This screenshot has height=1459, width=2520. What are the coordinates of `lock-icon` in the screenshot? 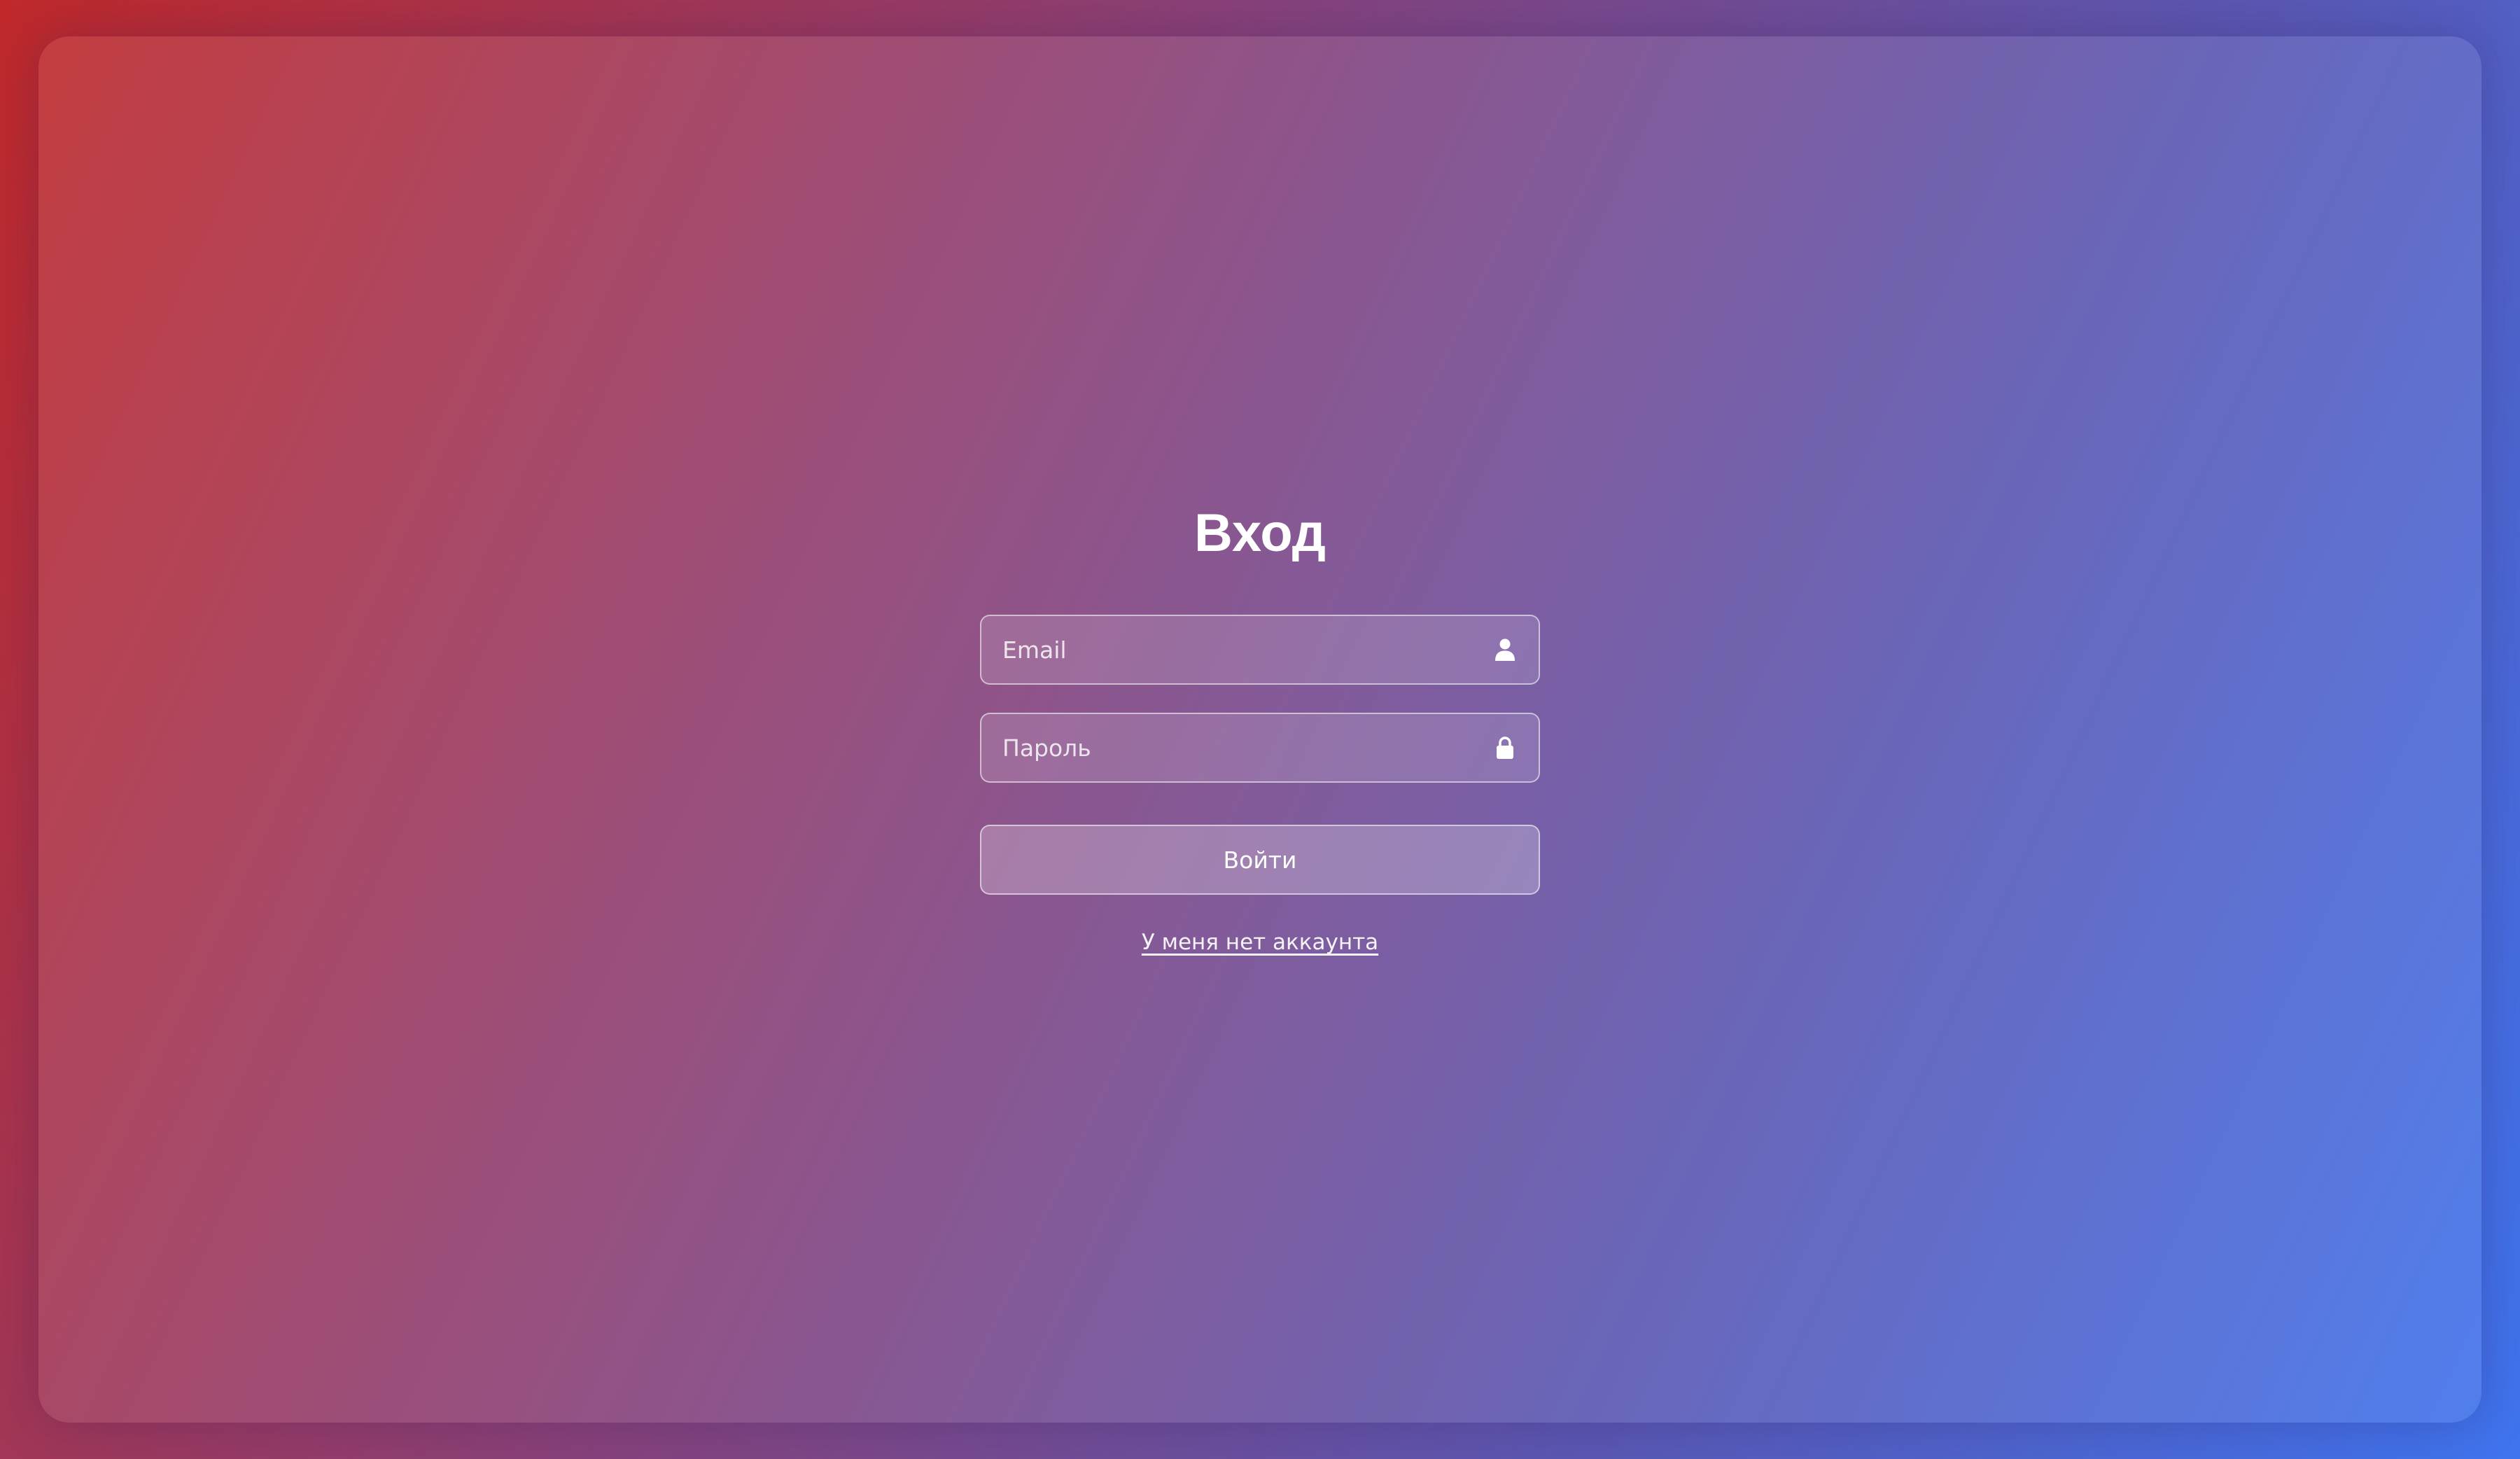 It's located at (1505, 747).